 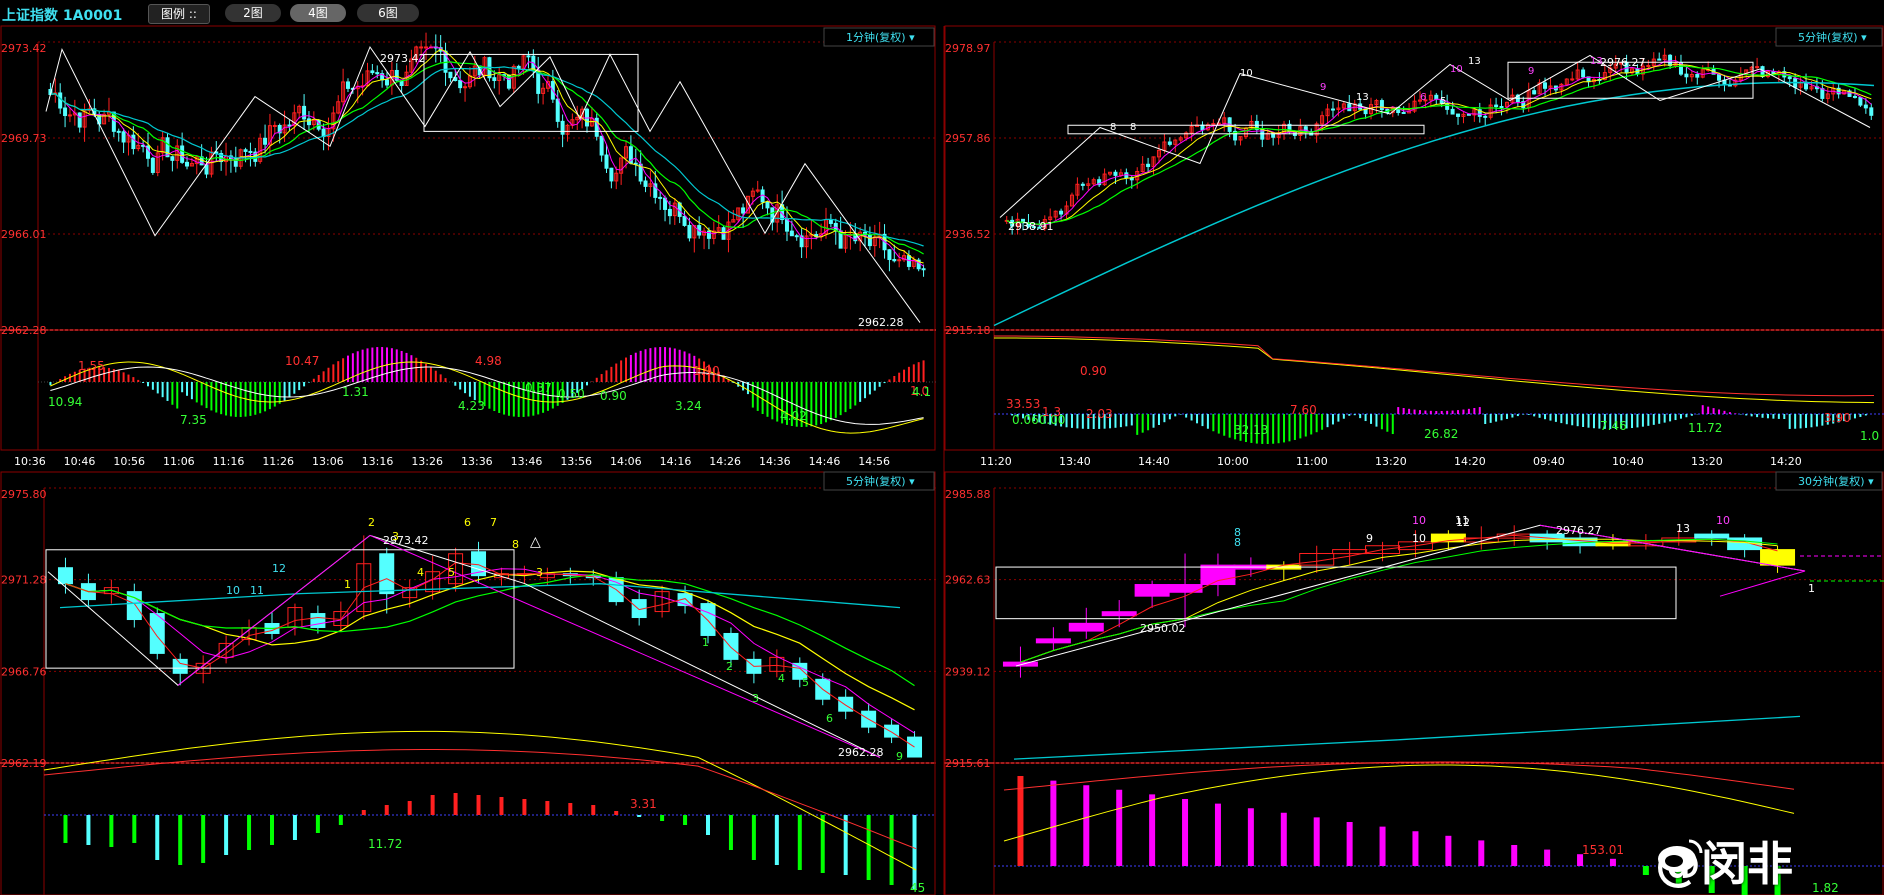 I want to click on macd-value-label: 7.46, so click(x=1613, y=426).